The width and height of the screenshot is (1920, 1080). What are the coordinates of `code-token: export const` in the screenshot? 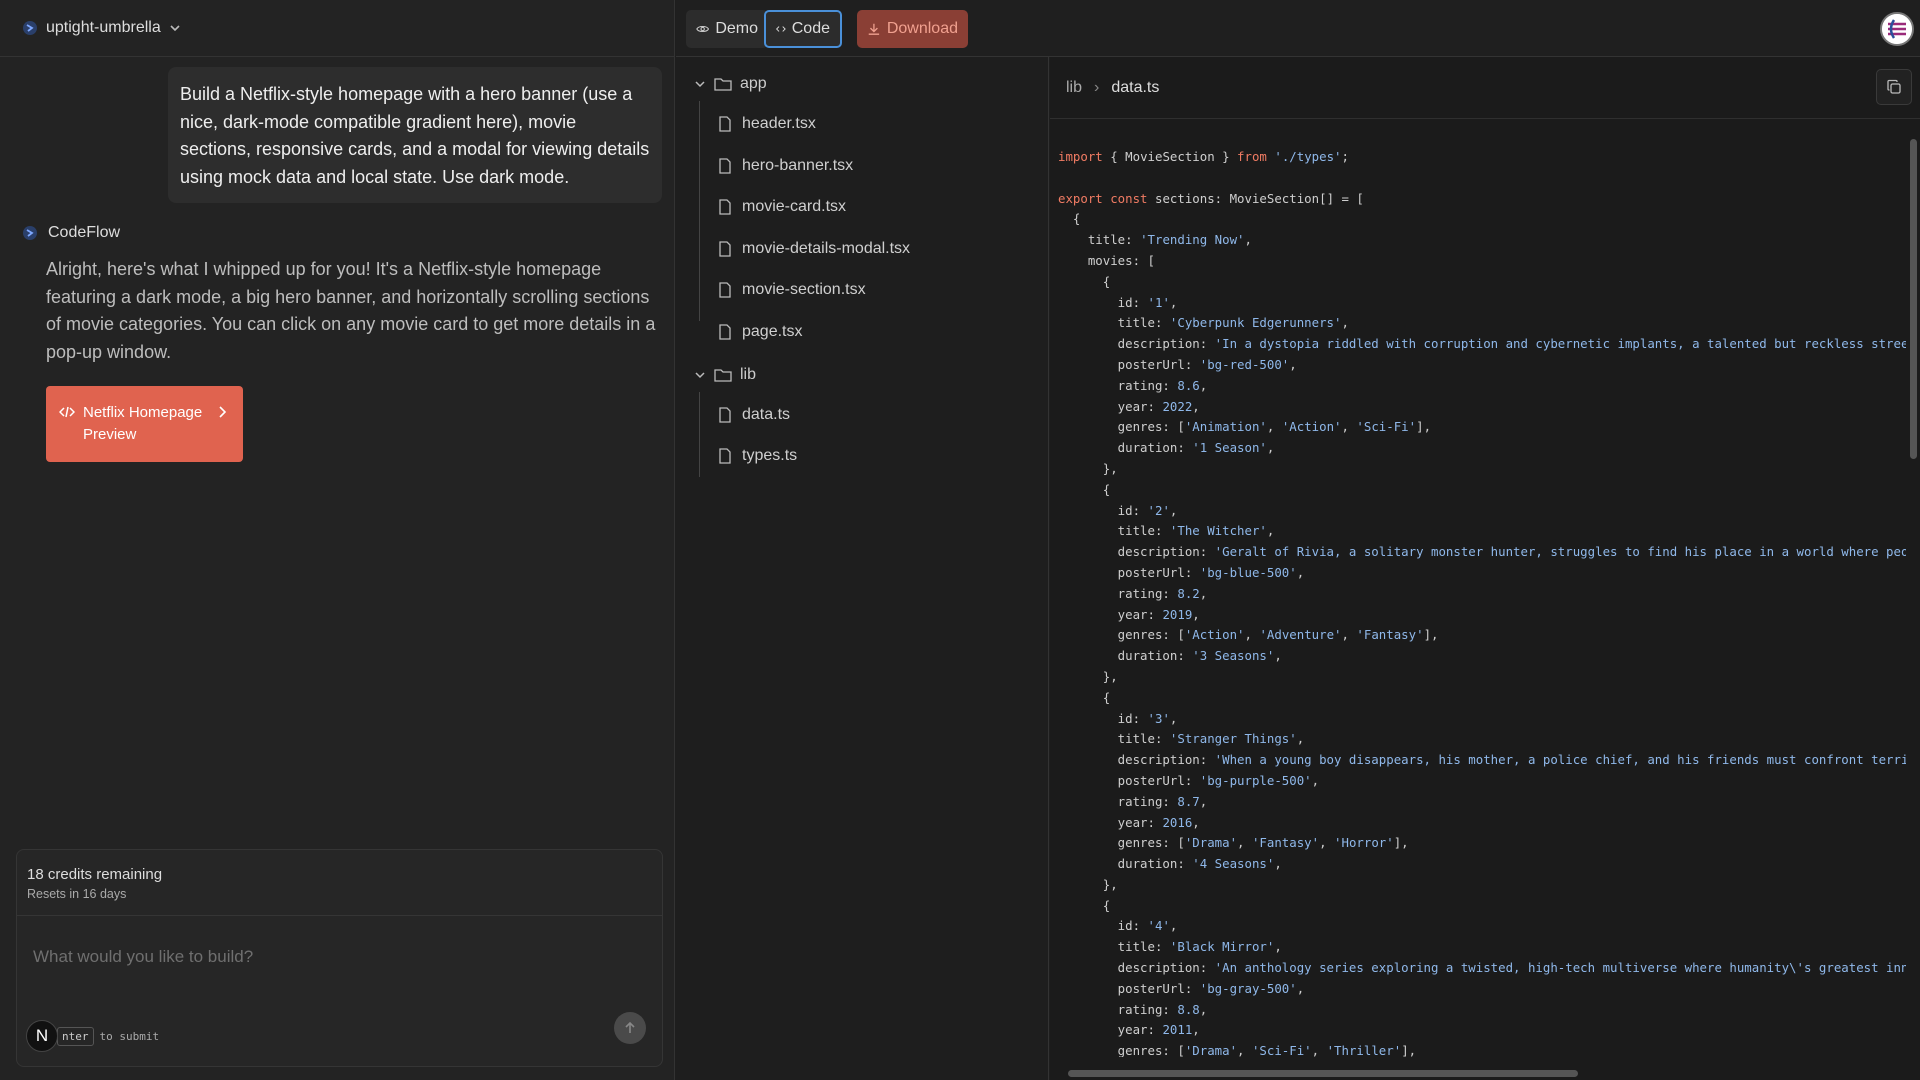 It's located at (1103, 198).